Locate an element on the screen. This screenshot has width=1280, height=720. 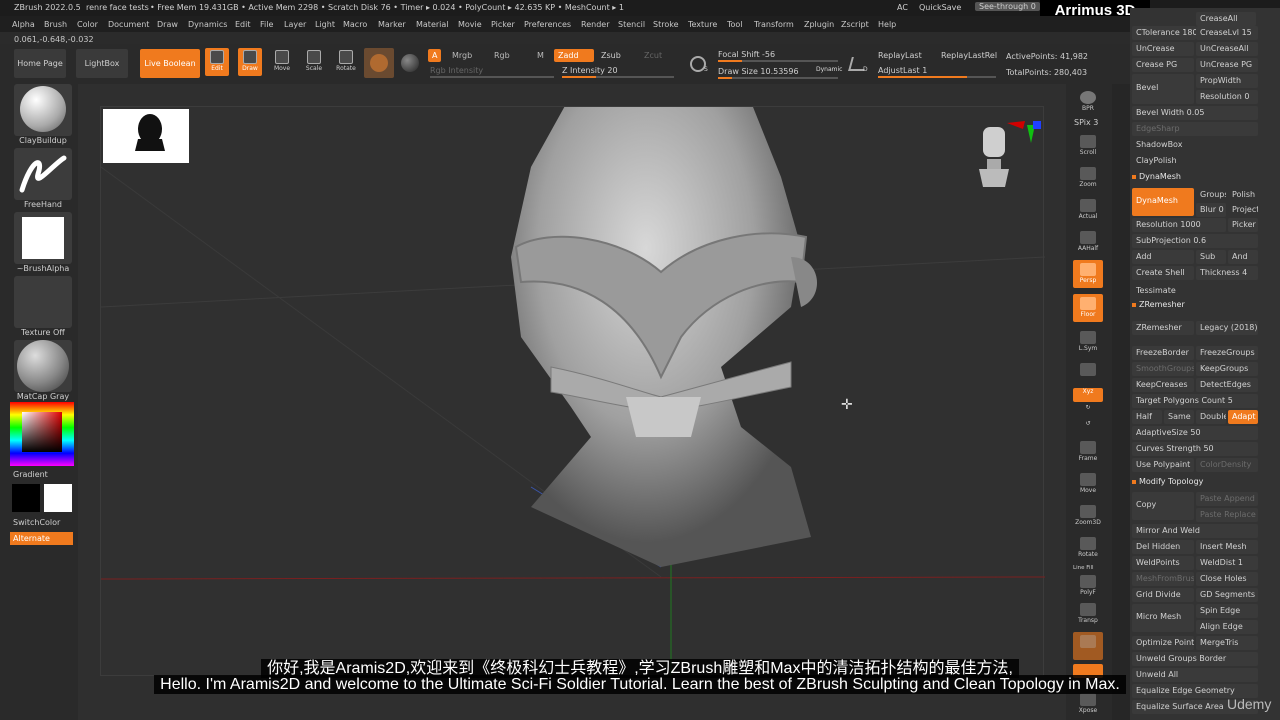
uncrease-pg-button: UnCrease PG is located at coordinates (1227, 65).